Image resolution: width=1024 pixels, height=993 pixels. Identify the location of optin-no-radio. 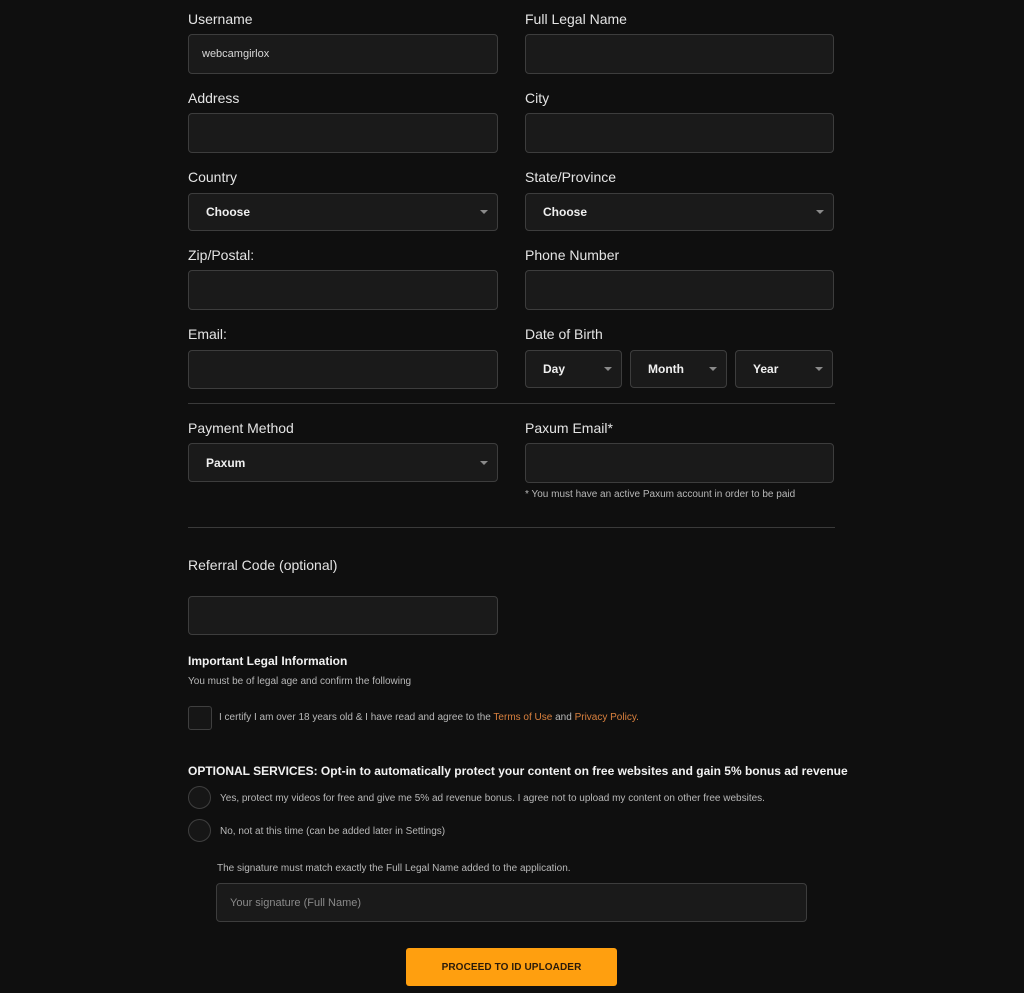
(199, 830).